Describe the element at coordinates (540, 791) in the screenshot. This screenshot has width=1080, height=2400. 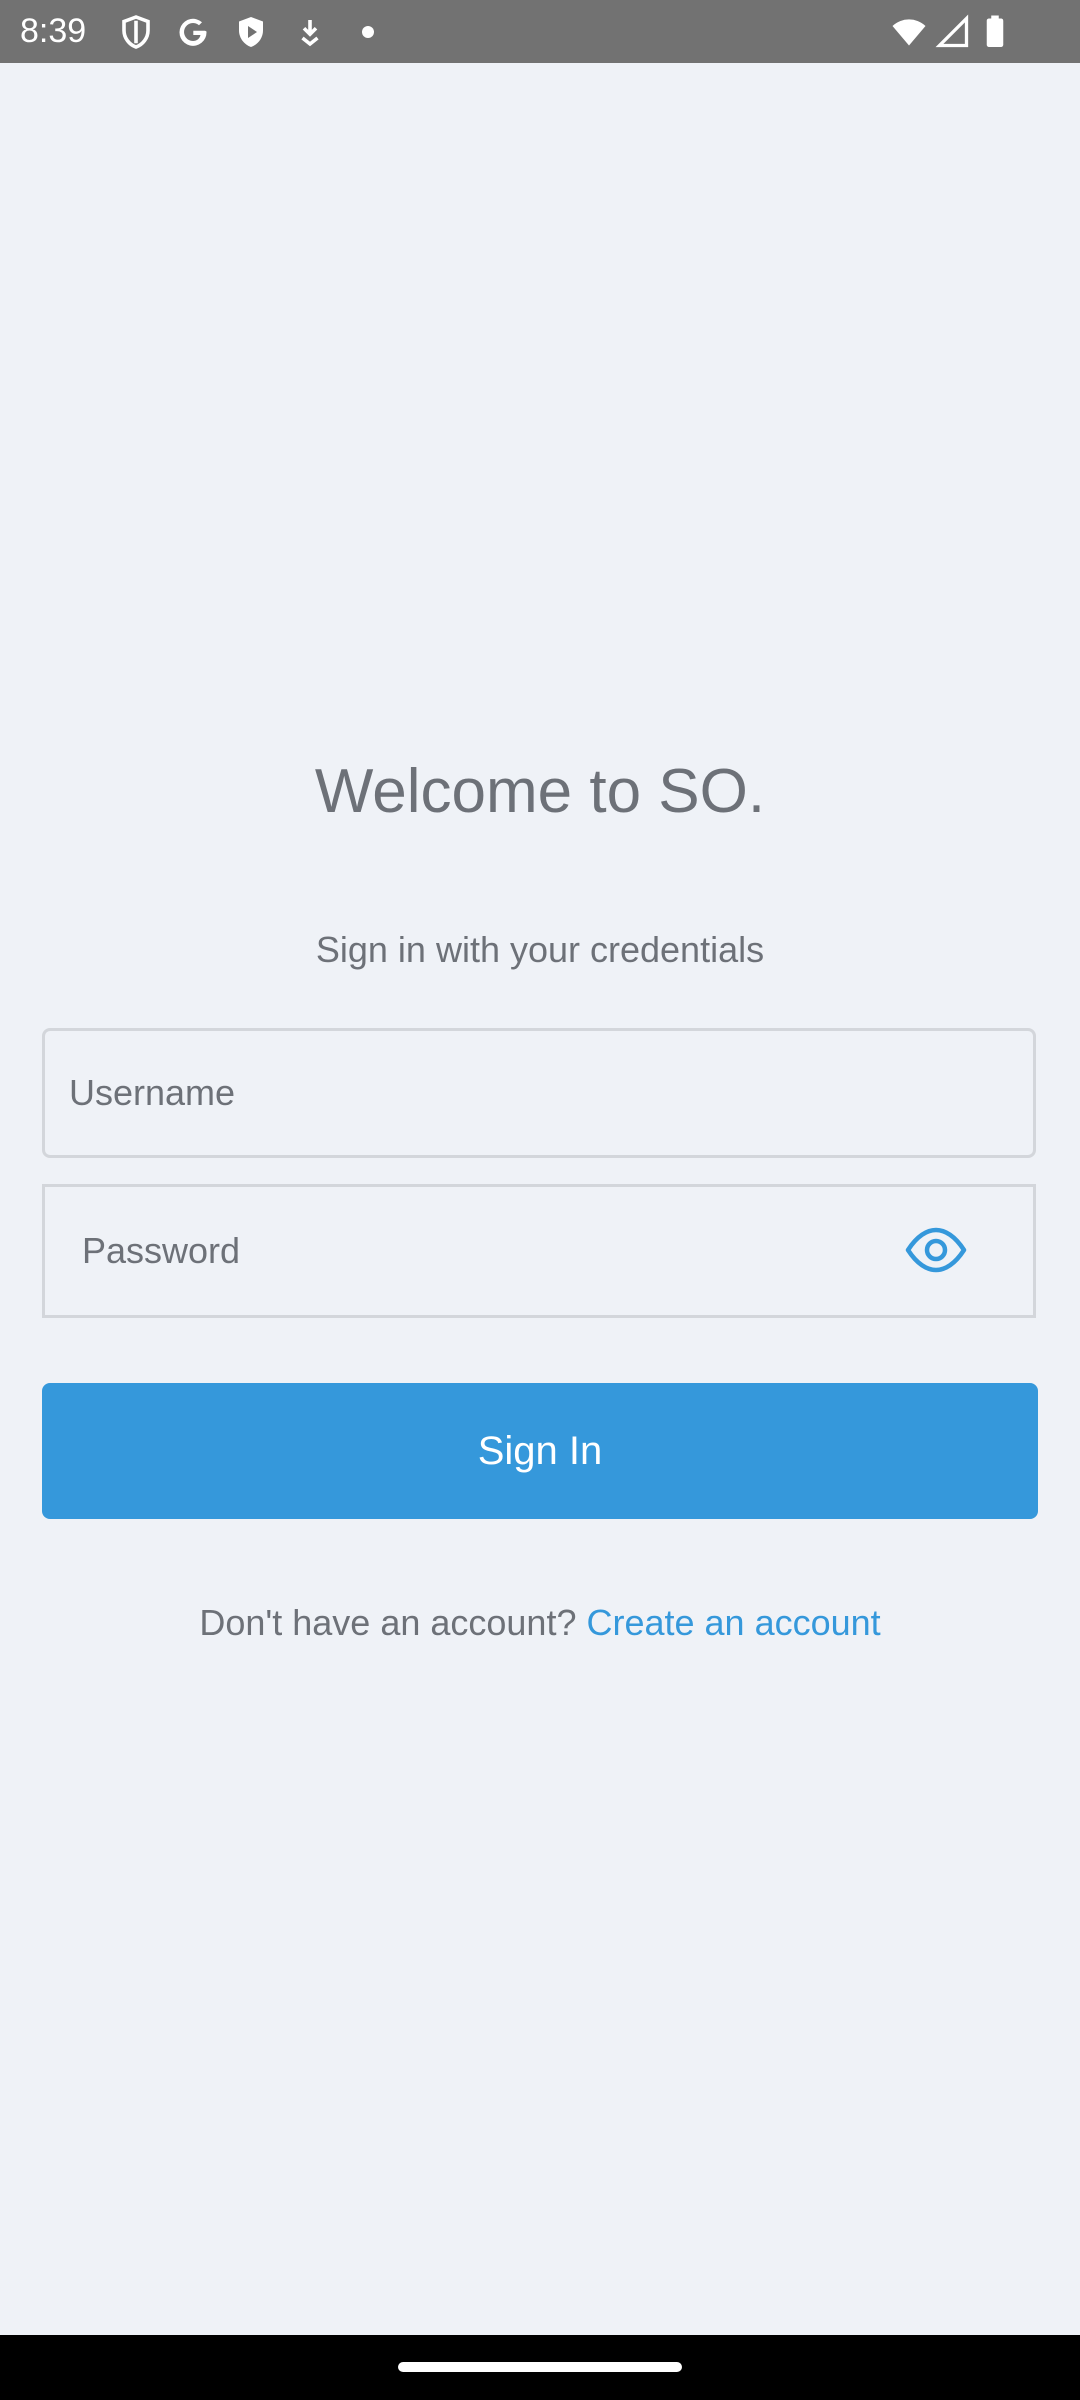
I see `page-title: Welcome to SO.` at that location.